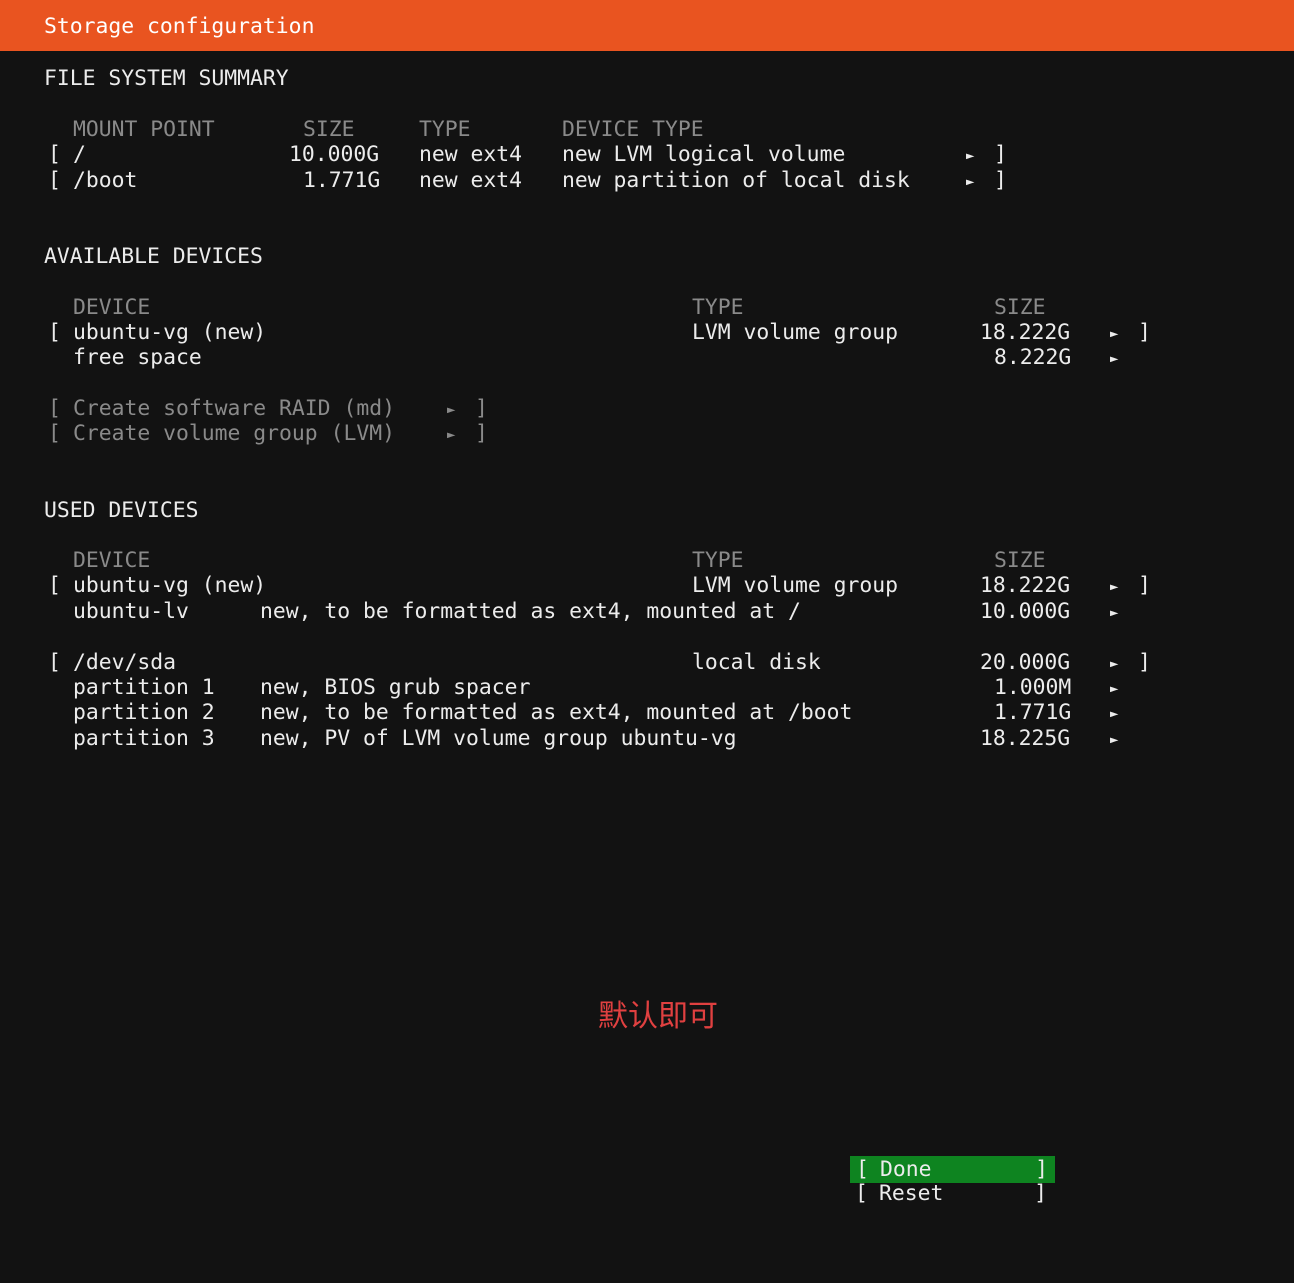 The image size is (1294, 1283). I want to click on mount-point: /boot, so click(105, 180).